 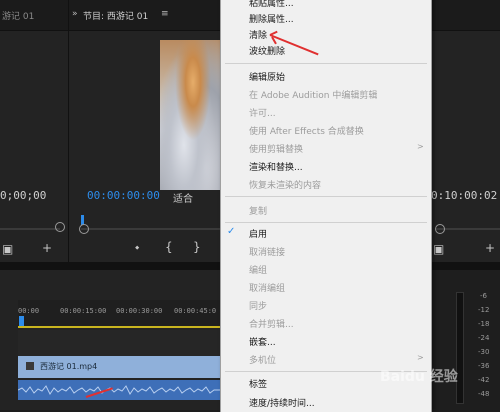 I want to click on menu-item-replace-with-clip: 使用剪辑替换, so click(x=276, y=148).